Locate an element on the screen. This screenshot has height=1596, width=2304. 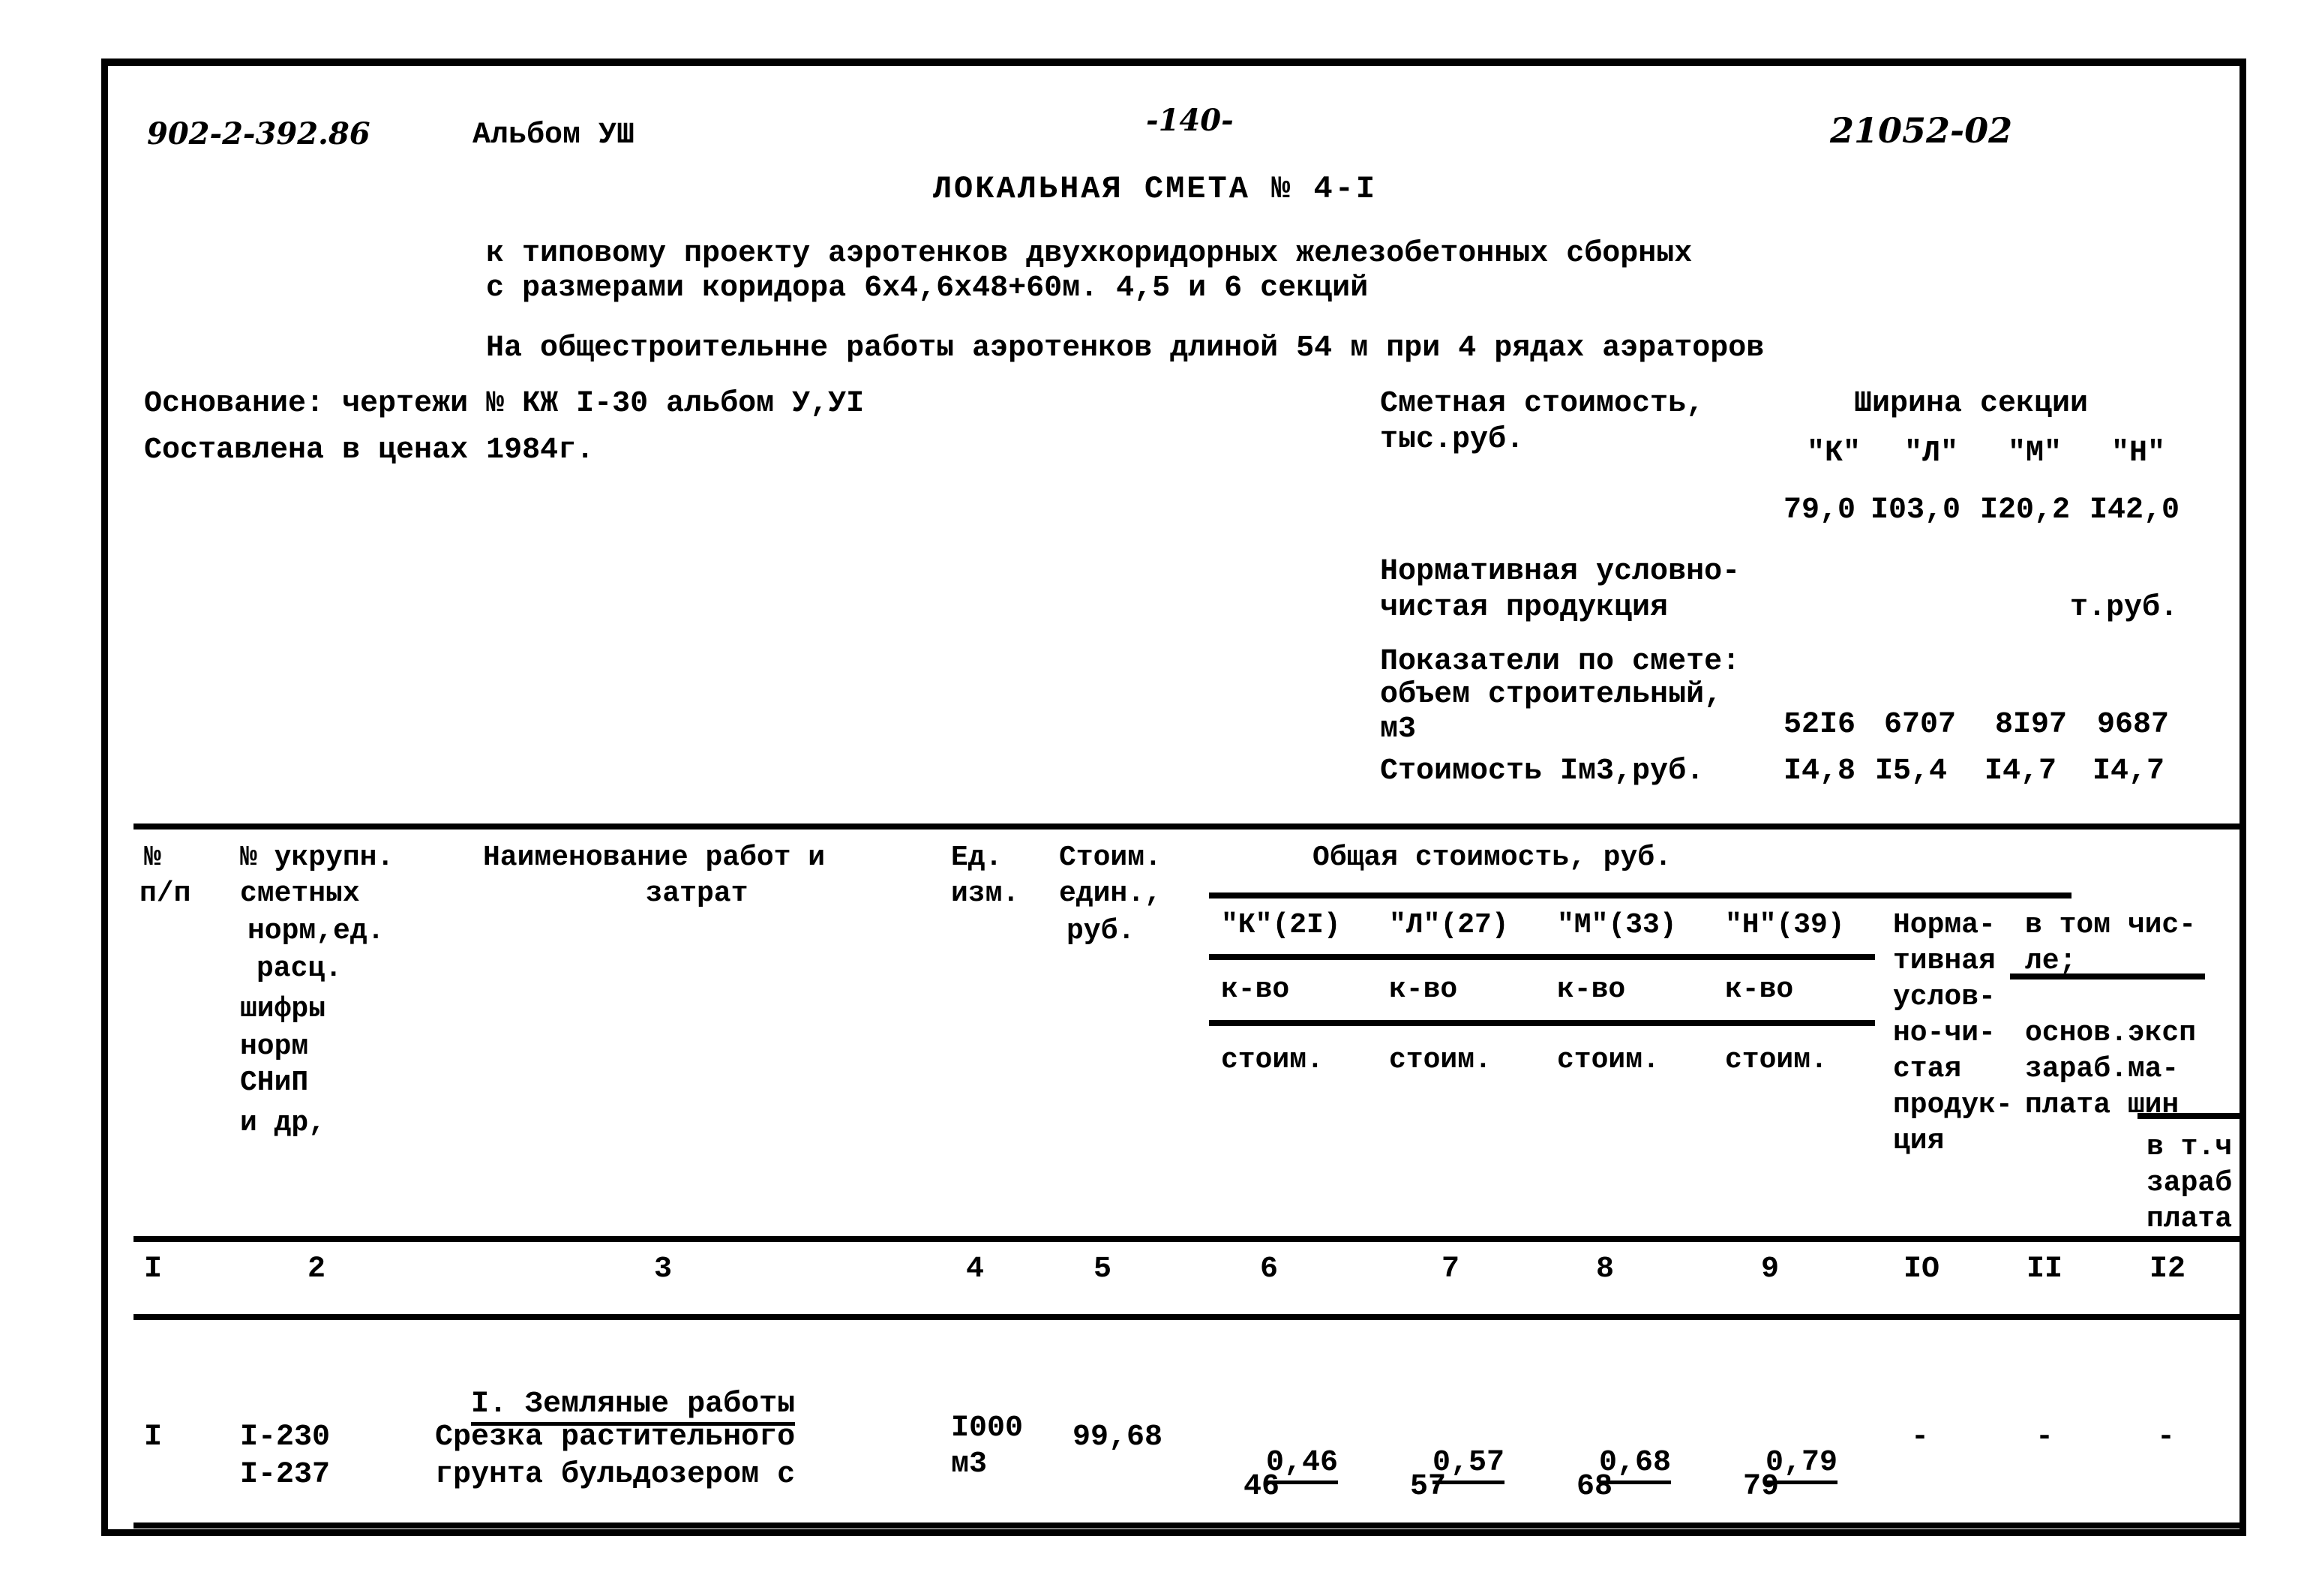
album-label: Альбом УШ is located at coordinates (553, 135).